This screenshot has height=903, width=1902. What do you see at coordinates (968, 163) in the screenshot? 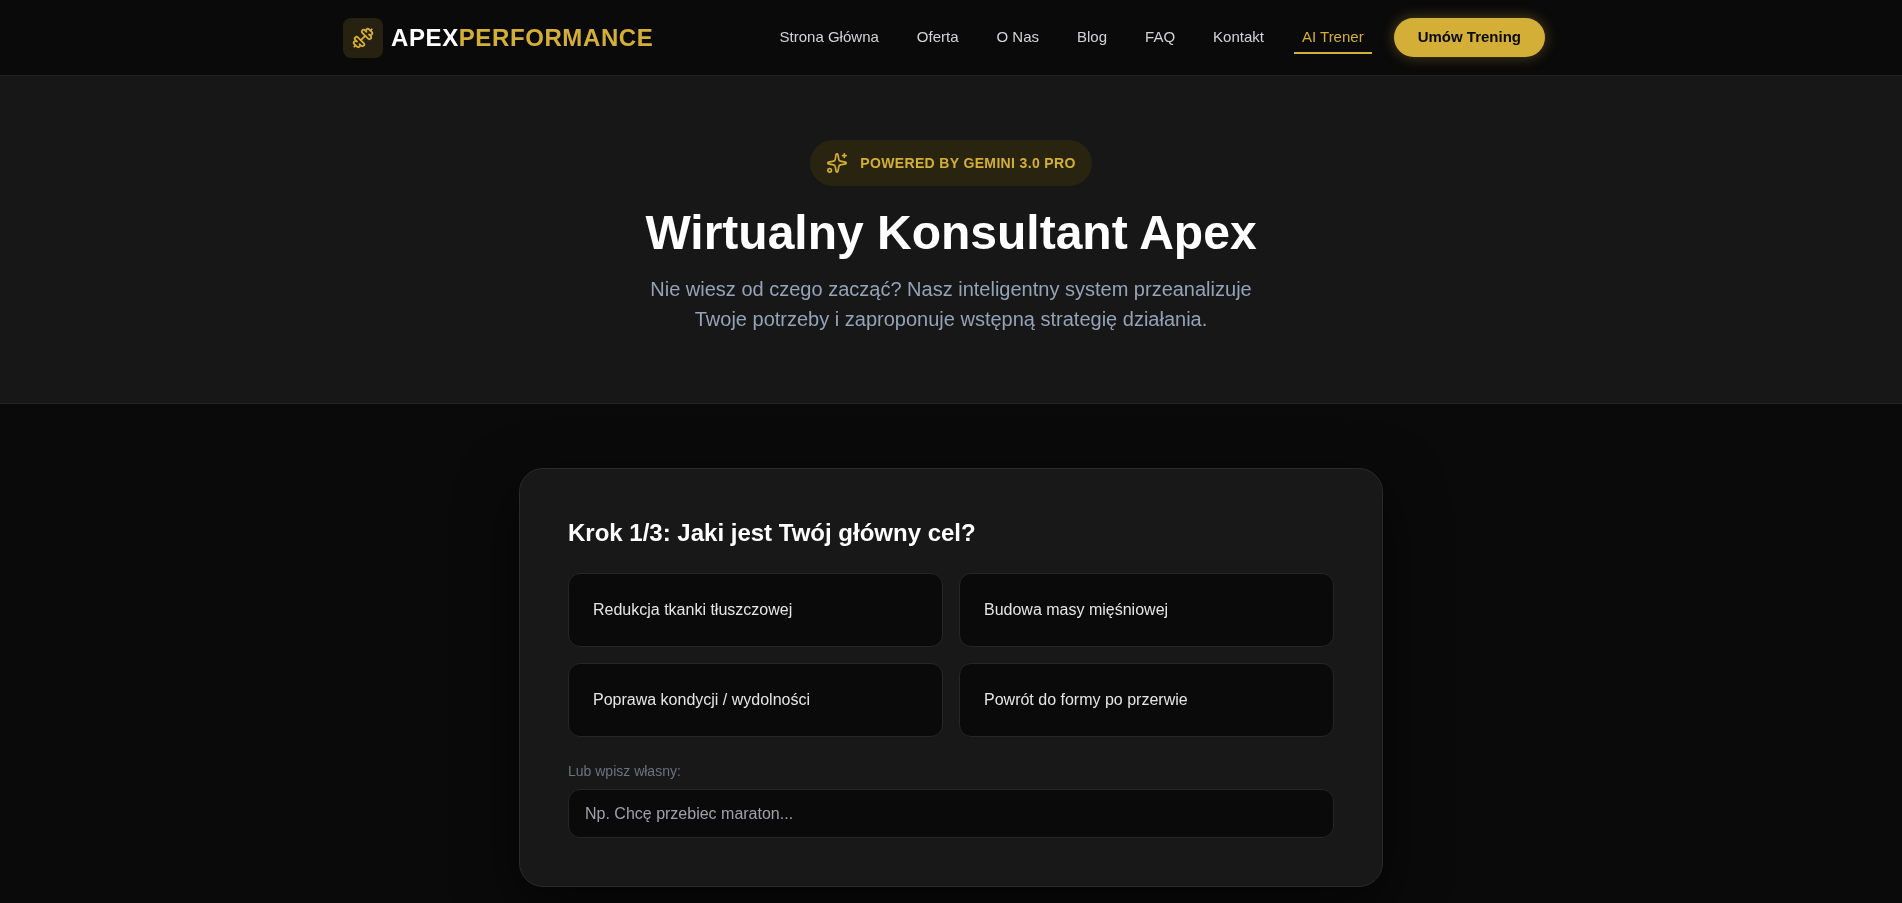
I see `badge-text: POWERED BY GEMINI 3.0 PRO` at bounding box center [968, 163].